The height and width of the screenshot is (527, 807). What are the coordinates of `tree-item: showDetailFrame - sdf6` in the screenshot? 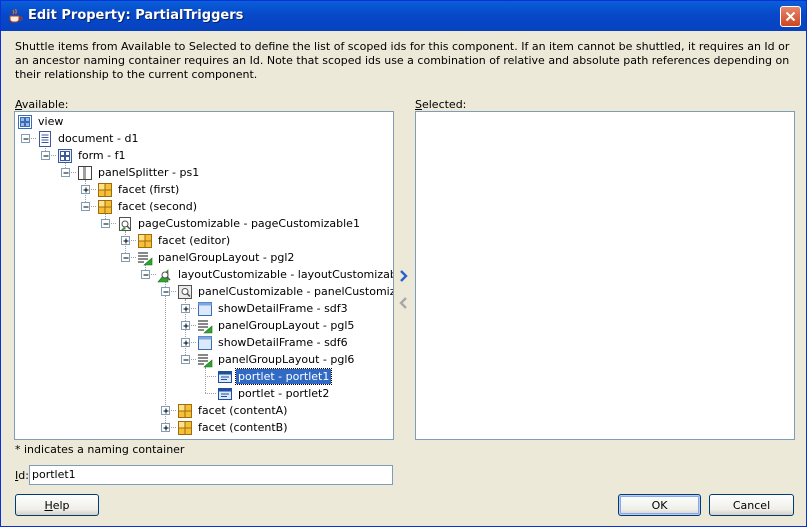 It's located at (273, 342).